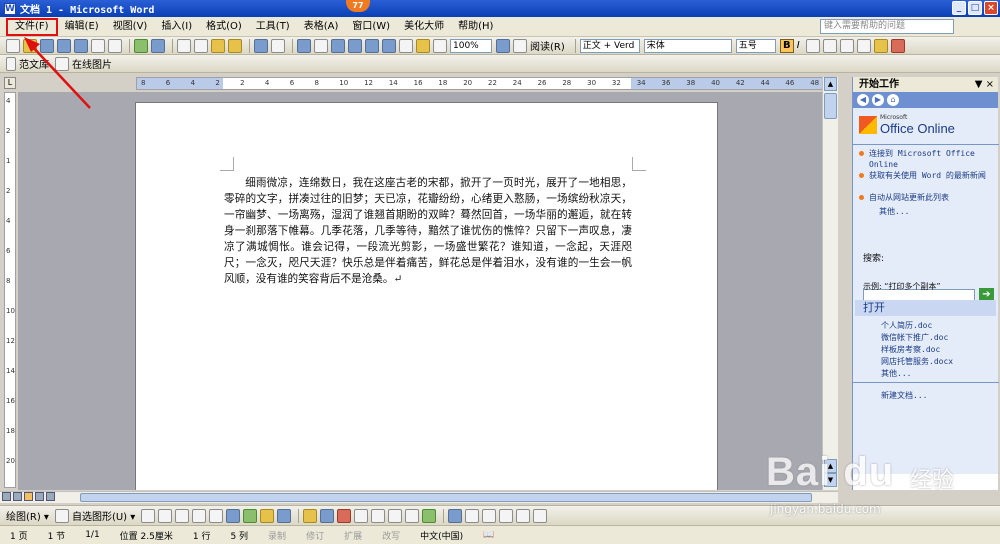  Describe the element at coordinates (547, 45) in the screenshot. I see `read-button: 阅读(R)` at that location.